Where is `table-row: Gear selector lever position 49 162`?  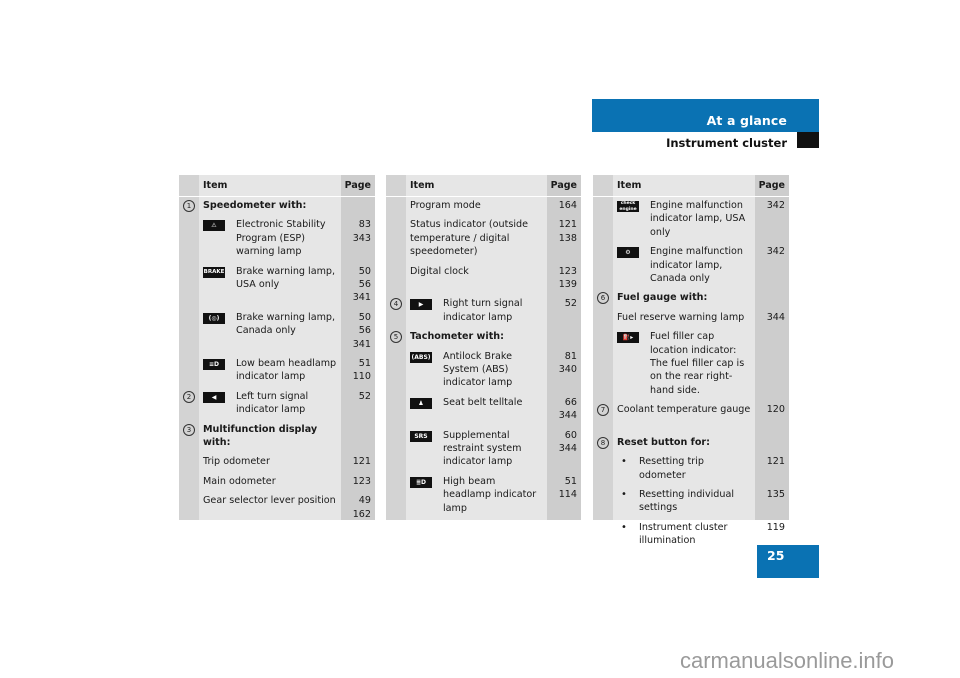 table-row: Gear selector lever position 49 162 is located at coordinates (277, 507).